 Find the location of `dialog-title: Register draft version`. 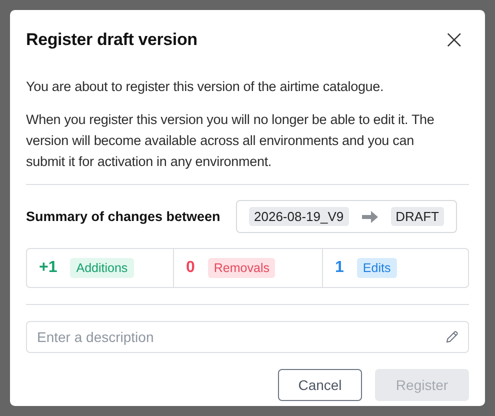

dialog-title: Register draft version is located at coordinates (112, 40).